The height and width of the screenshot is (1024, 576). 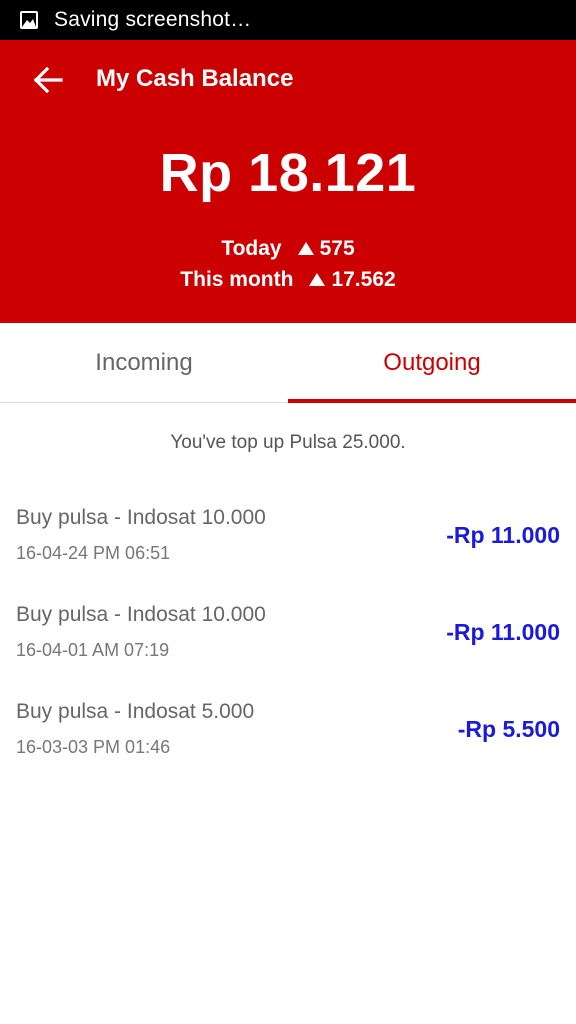 I want to click on month-label: This month, so click(x=237, y=279).